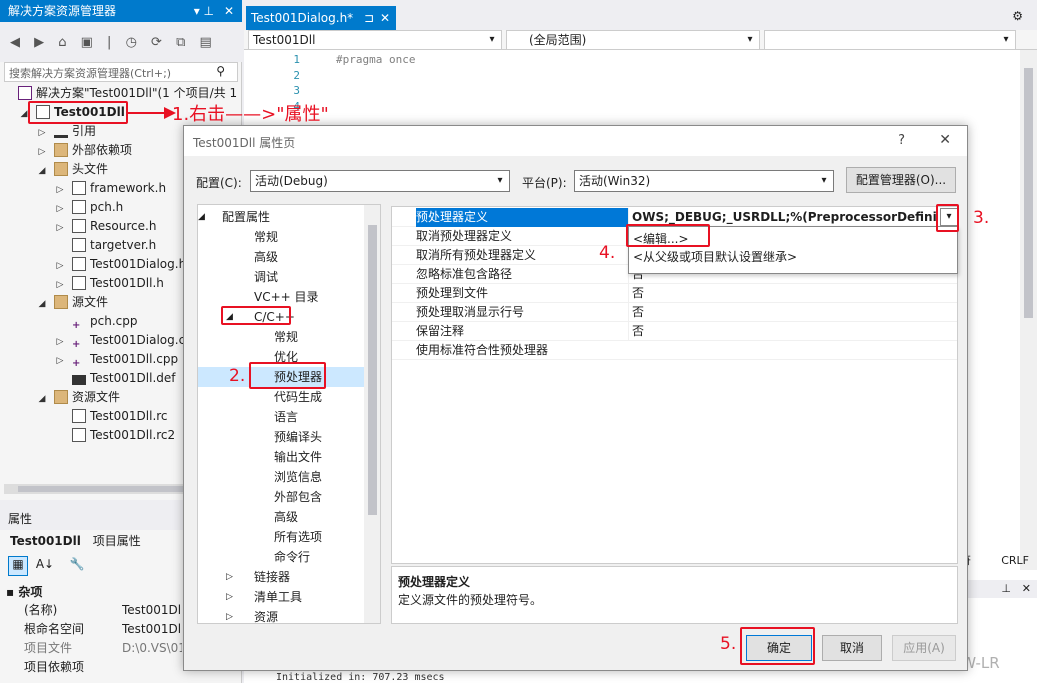 Image resolution: width=1037 pixels, height=683 pixels. I want to click on tree-item: ▷ + Test001Dll.cpp, so click(116, 359).